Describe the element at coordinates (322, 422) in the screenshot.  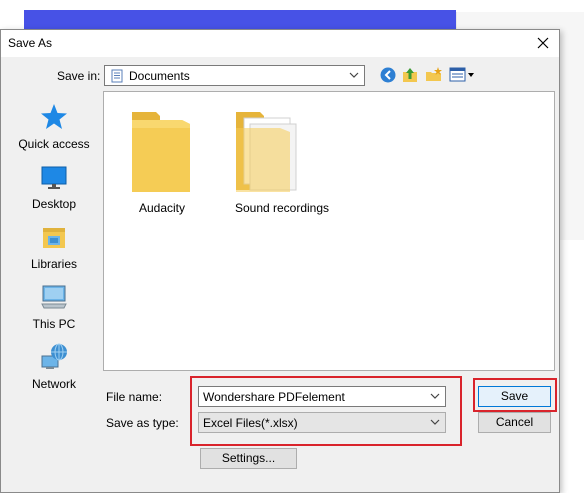
I see `save-as-type-dropdown: Excel Files(*.xlsx)` at that location.